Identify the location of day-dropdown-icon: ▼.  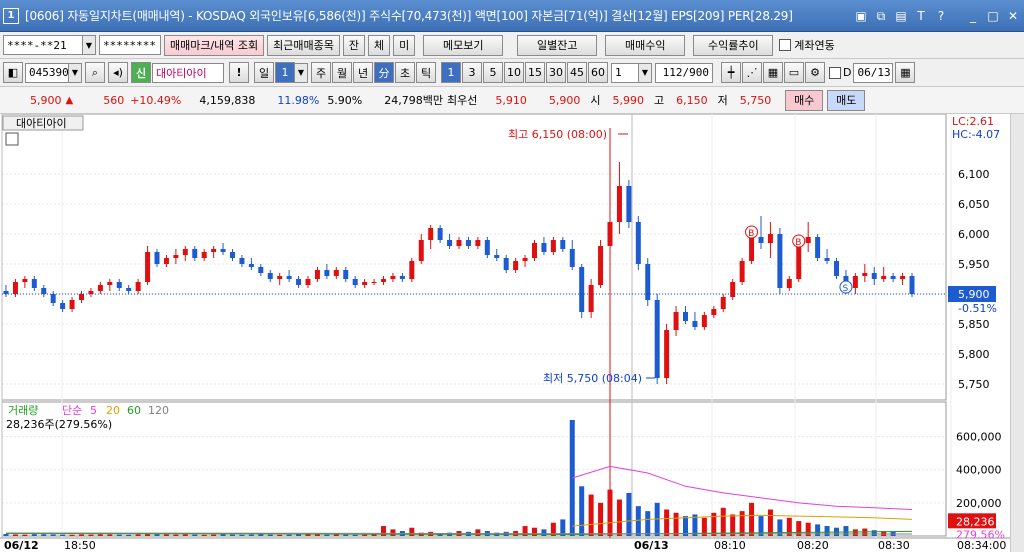
(301, 72).